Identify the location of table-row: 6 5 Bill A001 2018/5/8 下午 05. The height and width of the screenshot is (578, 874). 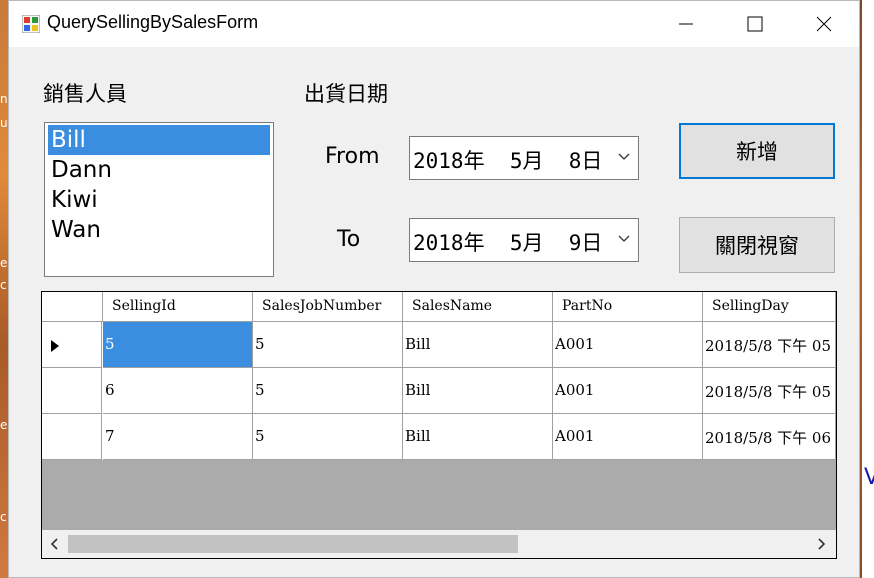
(439, 391).